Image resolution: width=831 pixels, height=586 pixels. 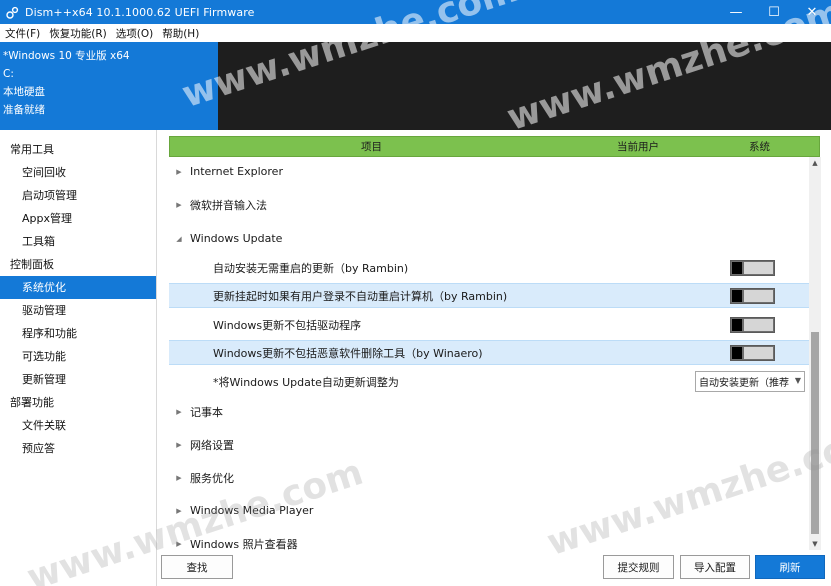 What do you see at coordinates (489, 477) in the screenshot?
I see `category-row: ▶ 服务优化` at bounding box center [489, 477].